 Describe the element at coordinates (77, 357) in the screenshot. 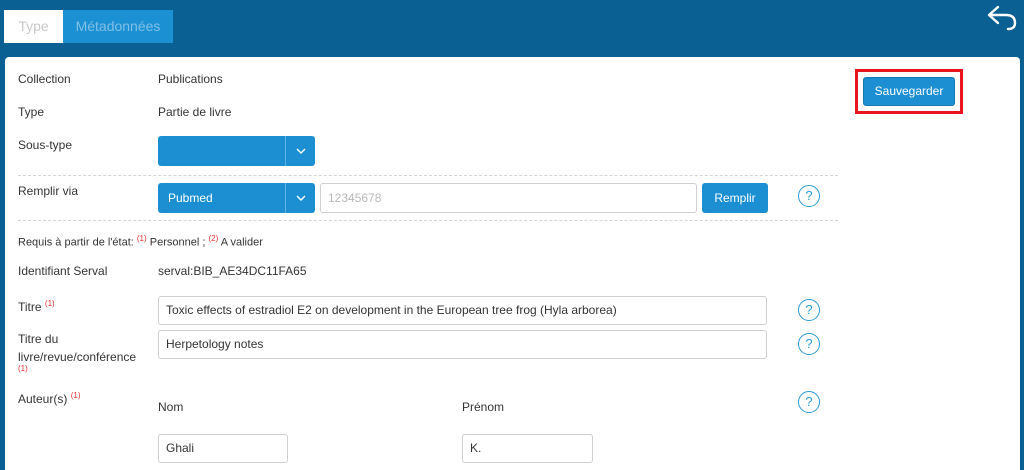

I see `book-title-label-line2: livre/revue/conférence` at that location.